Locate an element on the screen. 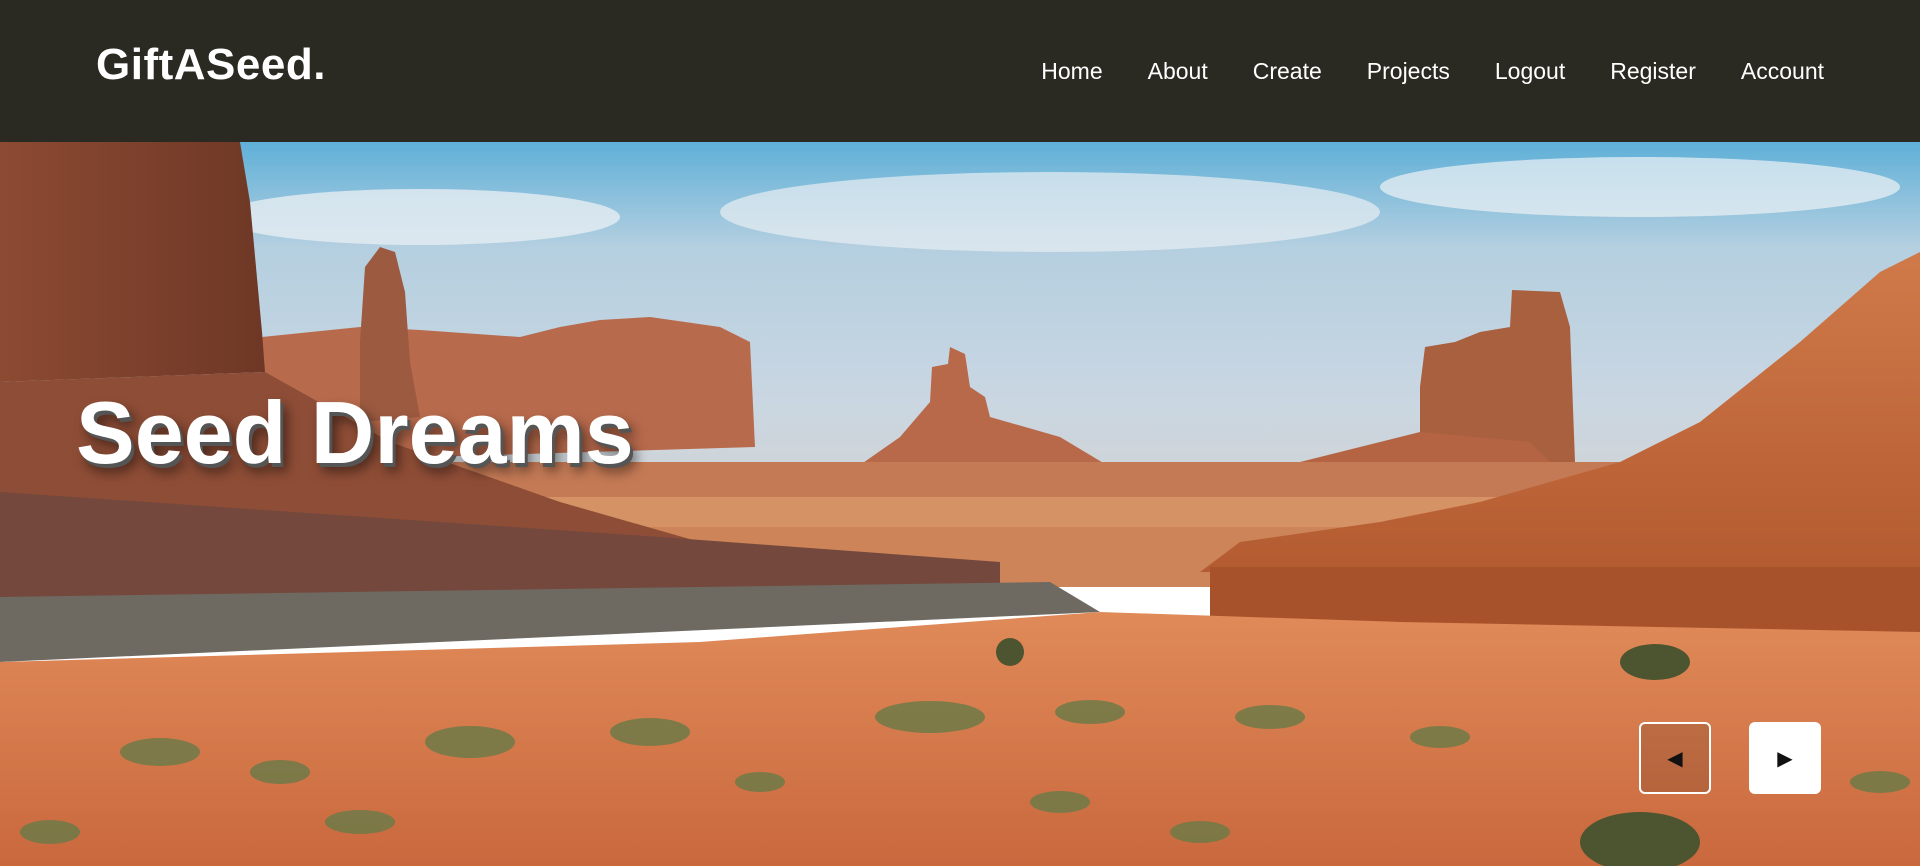 This screenshot has width=1920, height=866. carousel-next-button: ▶ is located at coordinates (1785, 758).